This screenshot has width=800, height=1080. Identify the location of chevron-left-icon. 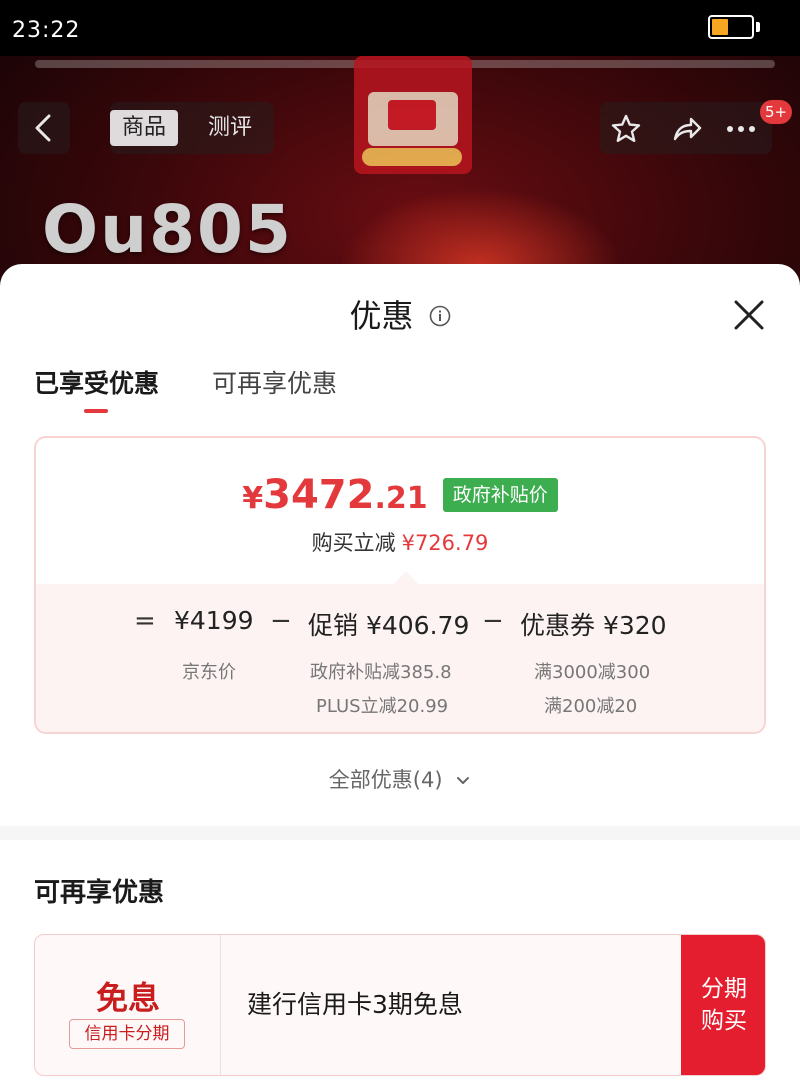
(43, 128).